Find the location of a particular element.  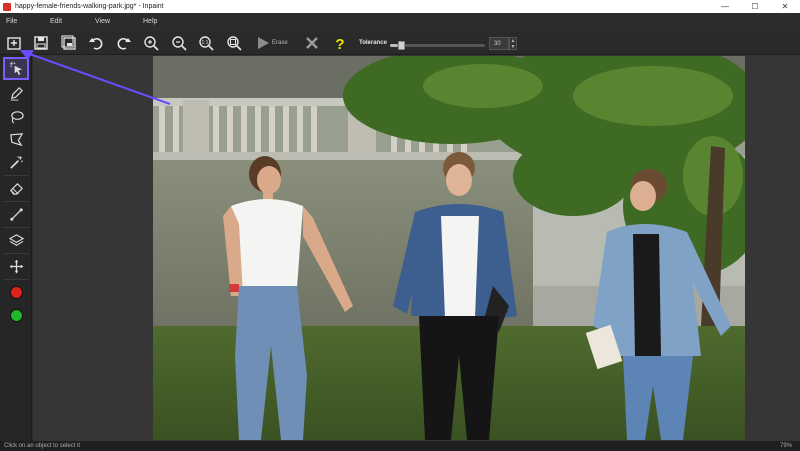

selection-cursor-icon is located at coordinates (15, 68).